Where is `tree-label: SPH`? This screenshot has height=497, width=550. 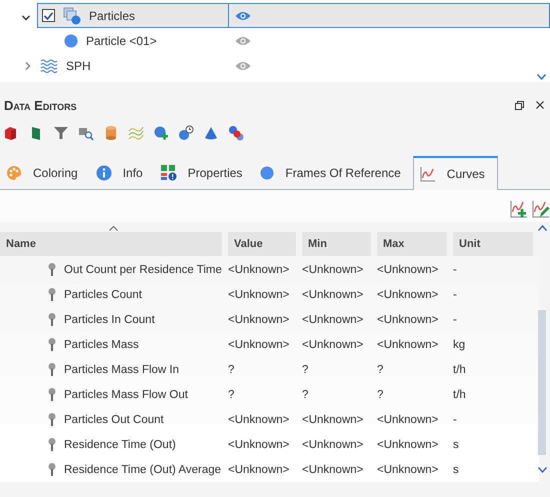
tree-label: SPH is located at coordinates (78, 65).